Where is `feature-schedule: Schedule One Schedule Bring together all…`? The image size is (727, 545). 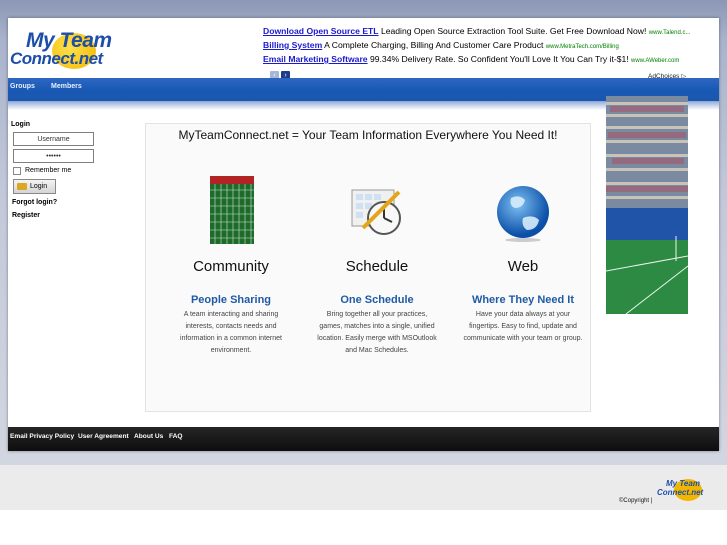
feature-schedule: Schedule One Schedule Bring together all… is located at coordinates (377, 265).